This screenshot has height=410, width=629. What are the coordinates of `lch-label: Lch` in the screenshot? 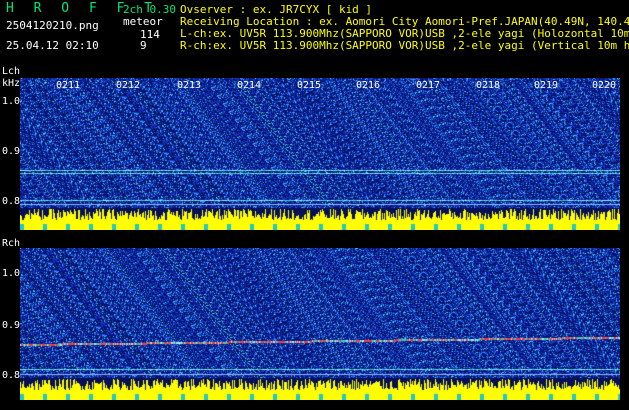 It's located at (11, 71).